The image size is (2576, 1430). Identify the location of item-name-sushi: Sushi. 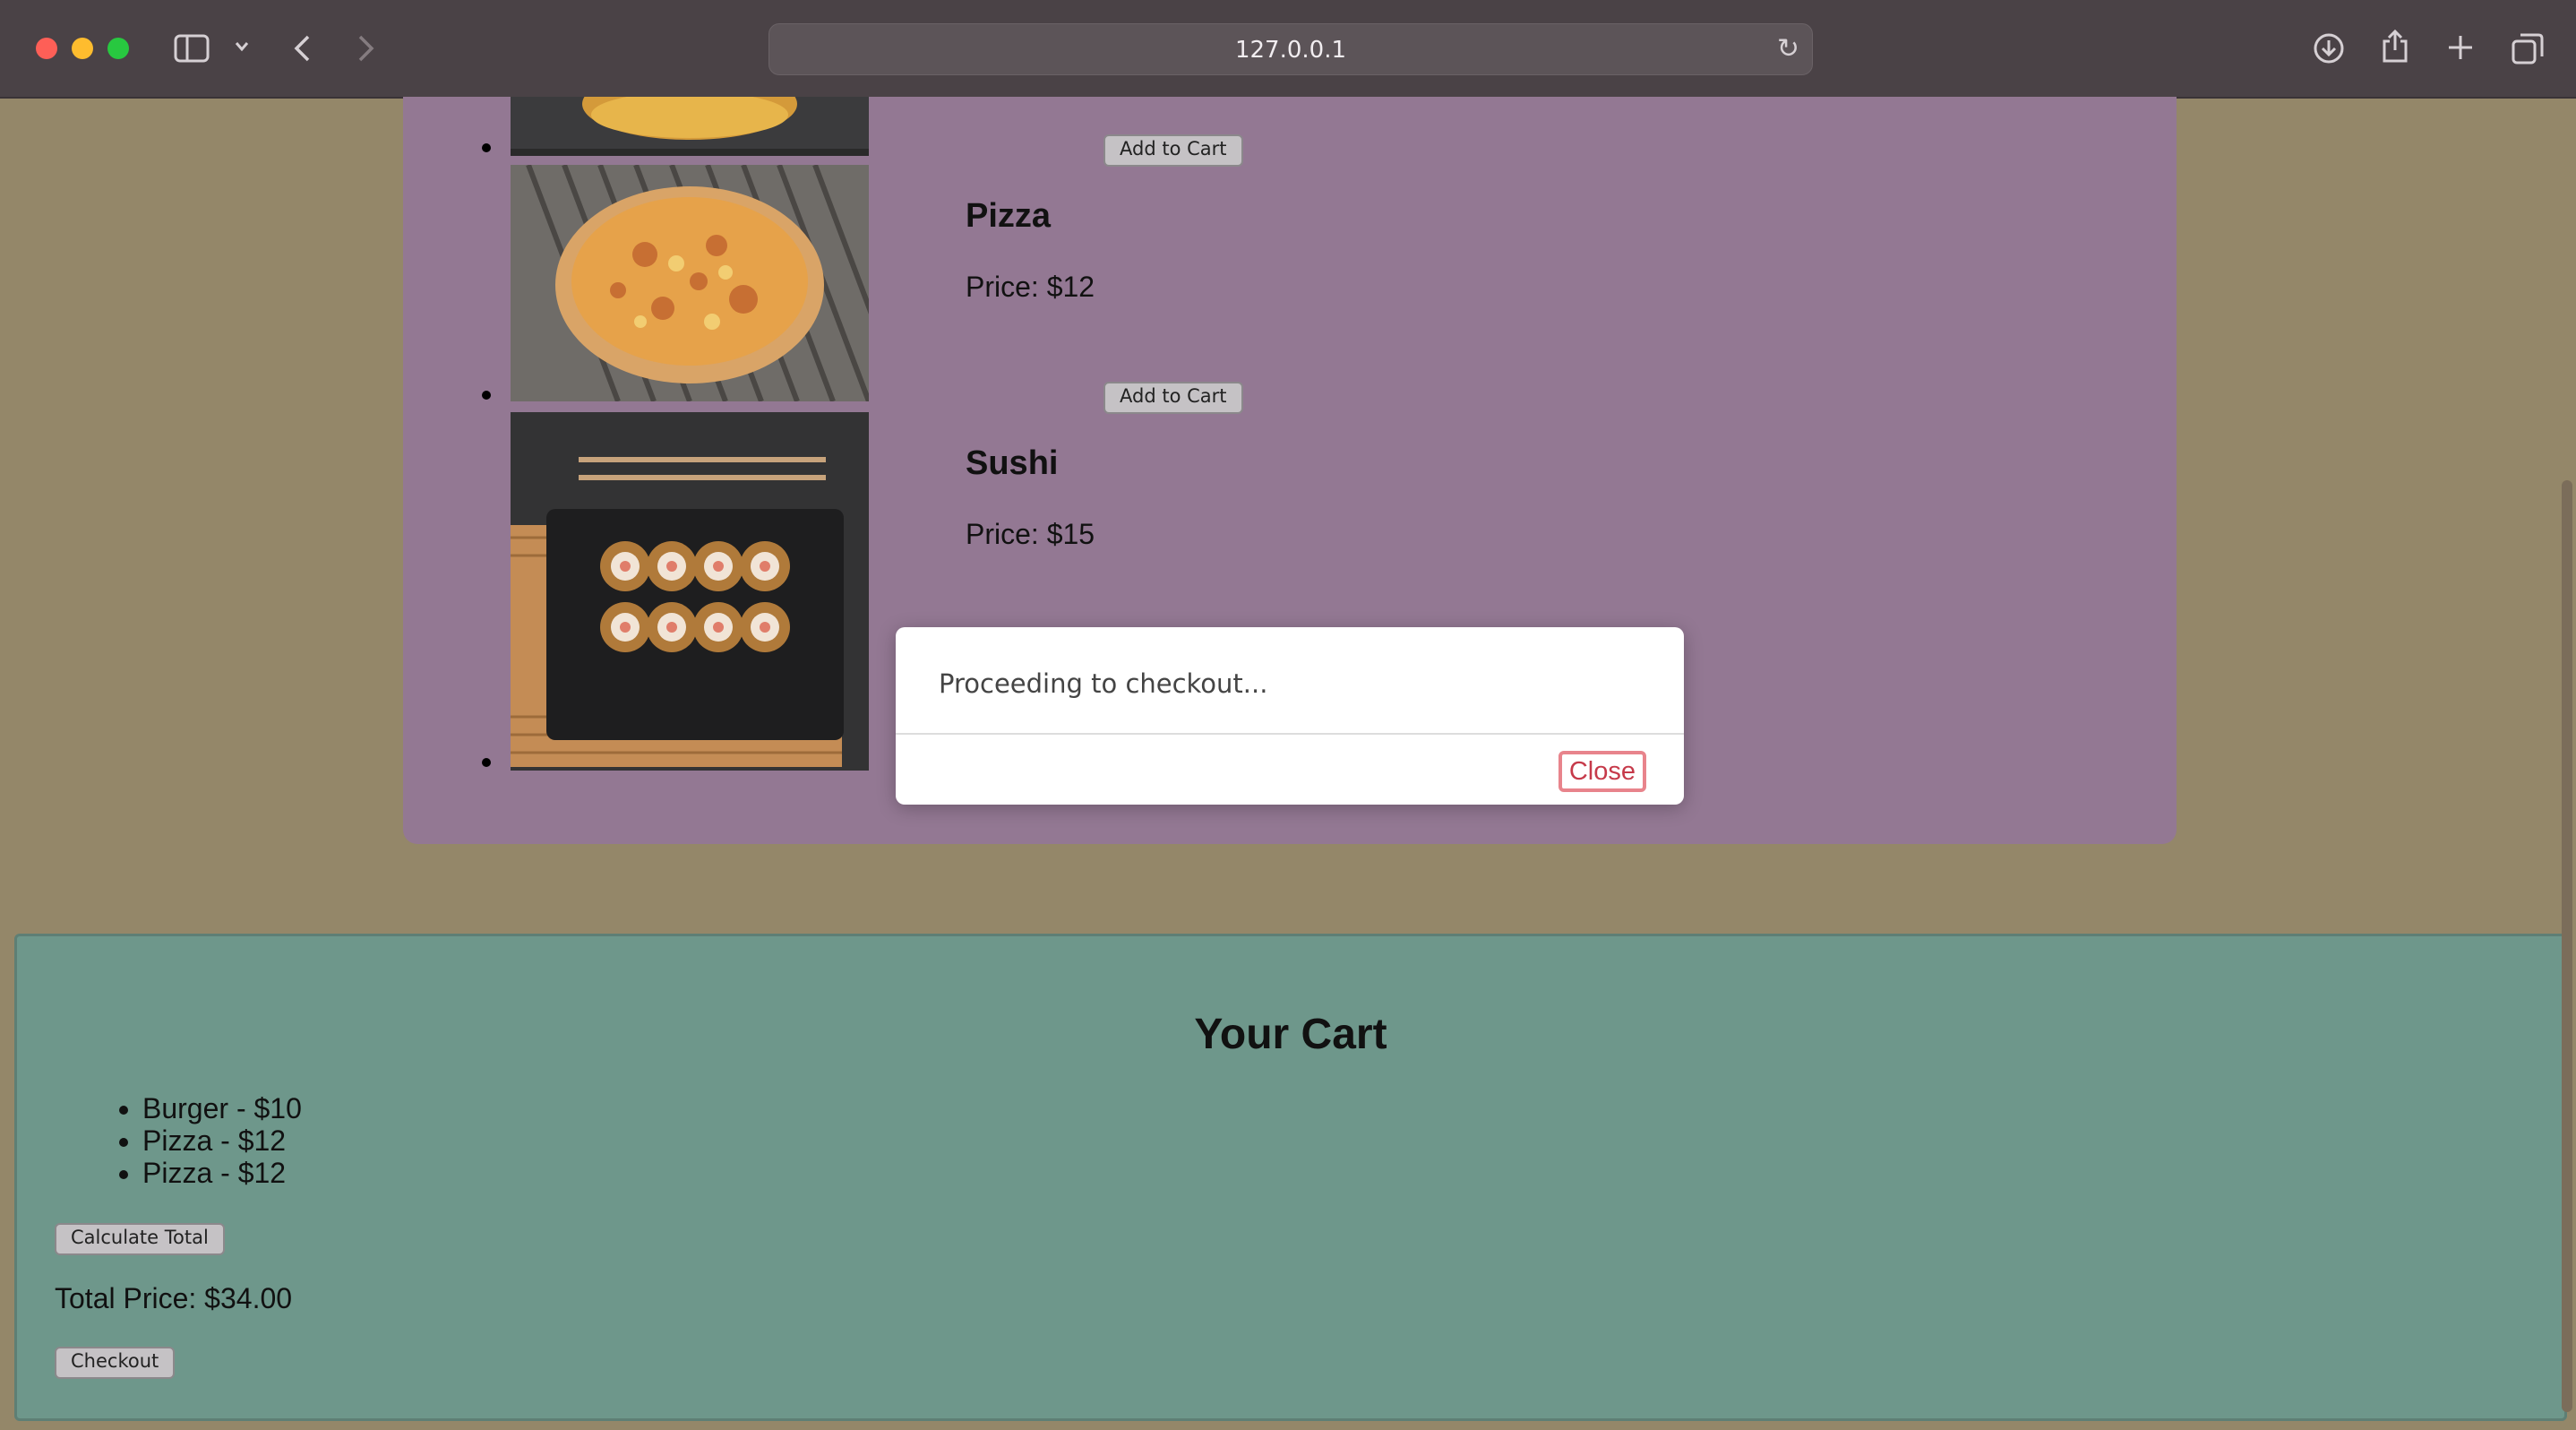
(1012, 463).